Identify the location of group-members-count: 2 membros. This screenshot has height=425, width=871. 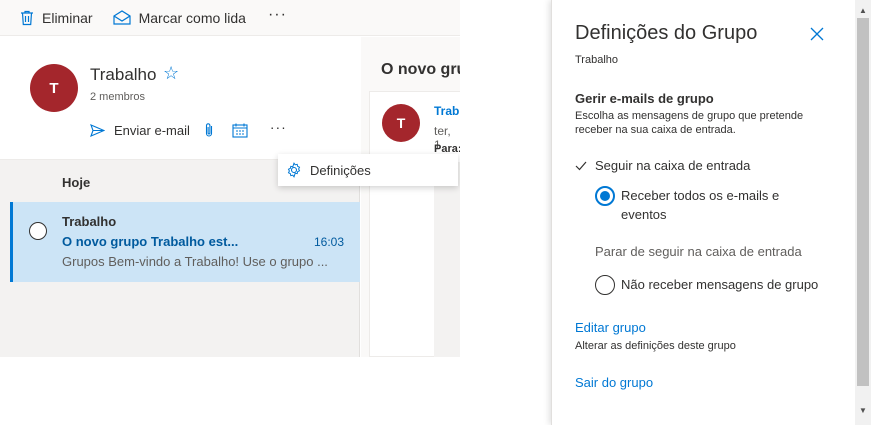
(117, 97).